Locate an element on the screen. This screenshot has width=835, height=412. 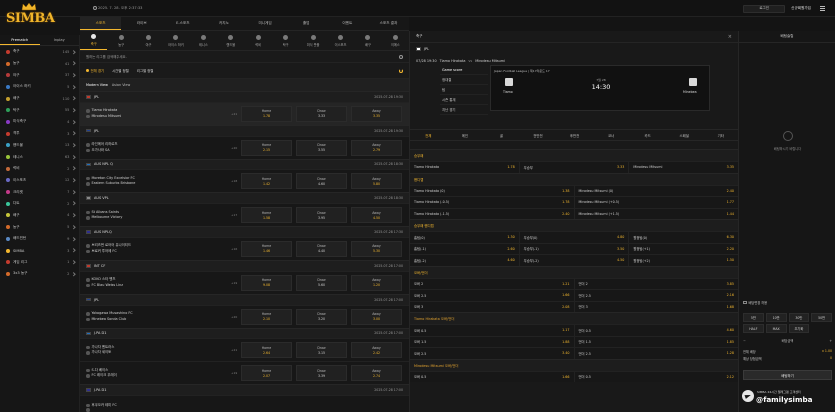
detail-menu-item: 시즌 통계 is located at coordinates (464, 100).